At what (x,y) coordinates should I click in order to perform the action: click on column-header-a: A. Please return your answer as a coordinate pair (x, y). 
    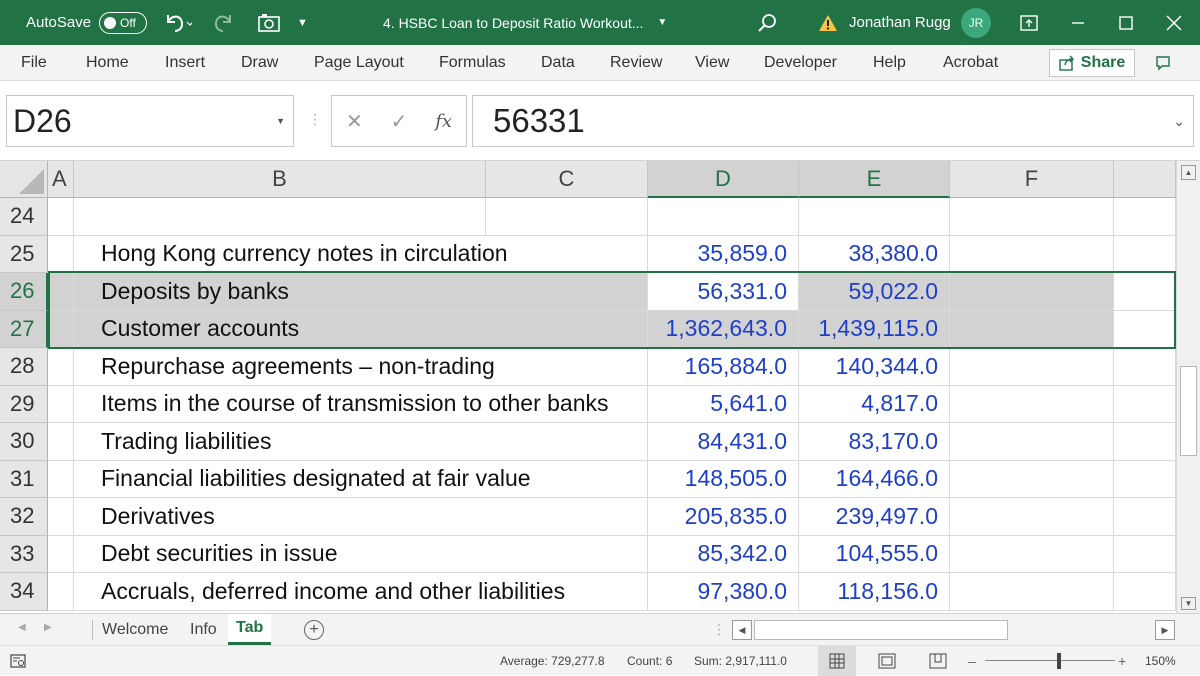
    Looking at the image, I should click on (61, 179).